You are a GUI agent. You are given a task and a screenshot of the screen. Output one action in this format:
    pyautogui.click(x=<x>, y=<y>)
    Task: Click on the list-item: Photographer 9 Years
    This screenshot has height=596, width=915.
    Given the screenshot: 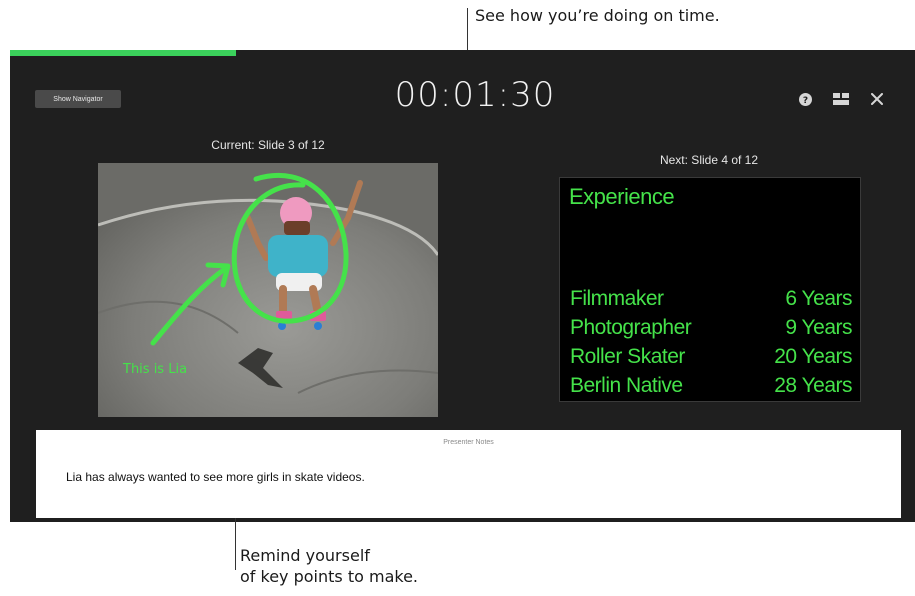 What is the action you would take?
    pyautogui.click(x=711, y=327)
    